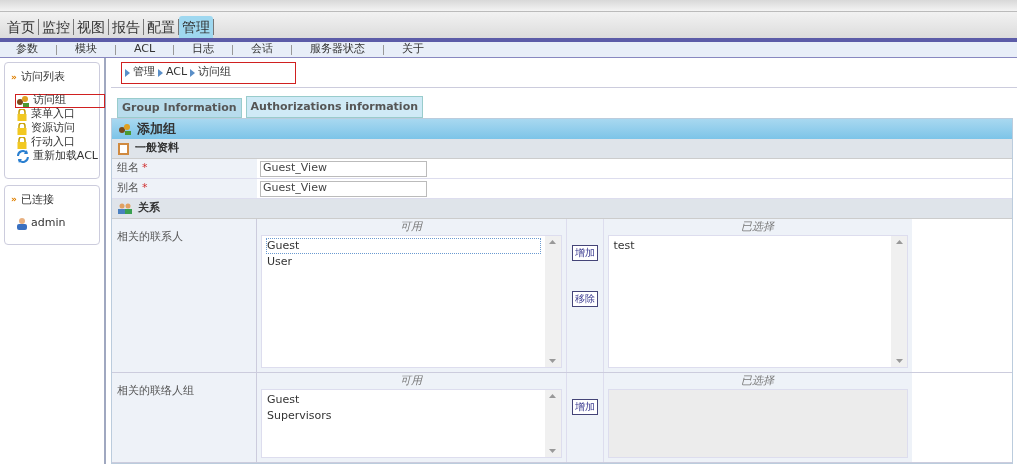 Image resolution: width=1017 pixels, height=464 pixels. I want to click on panel-title: 访问列表, so click(42, 77).